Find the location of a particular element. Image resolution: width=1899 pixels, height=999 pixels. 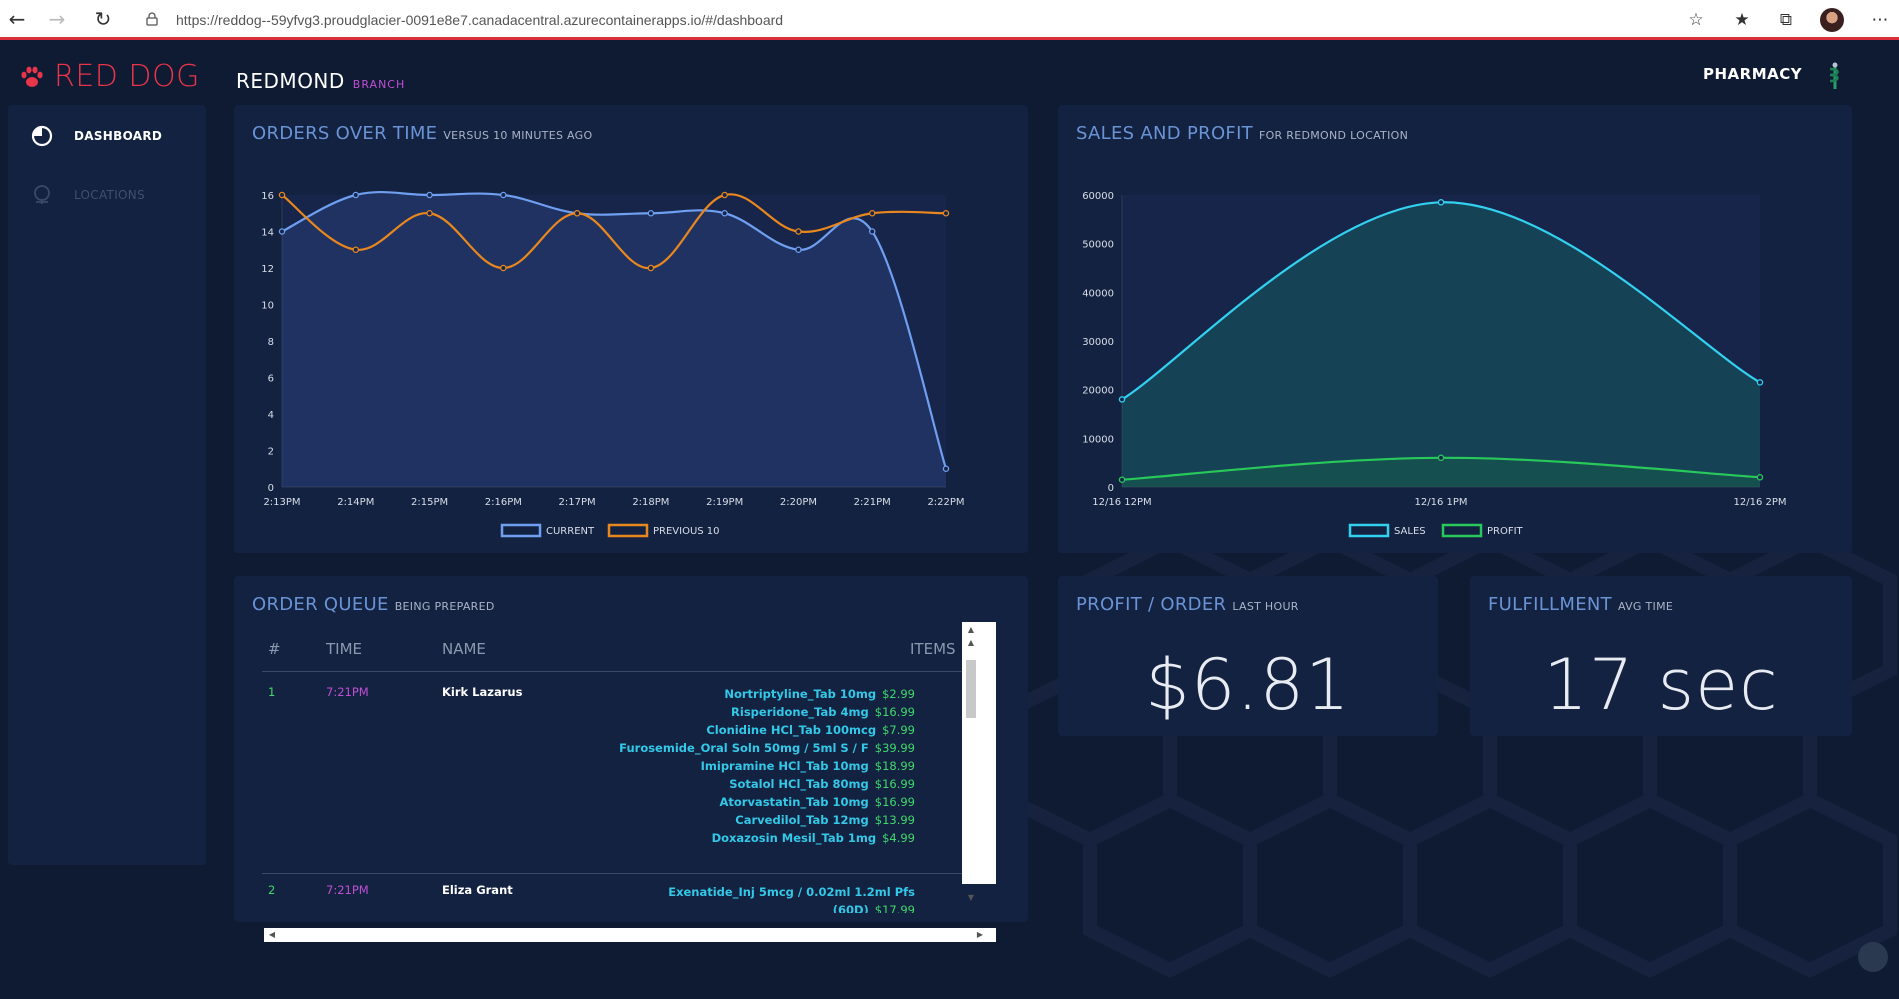

x-tick-label: 2:16PM is located at coordinates (503, 502).